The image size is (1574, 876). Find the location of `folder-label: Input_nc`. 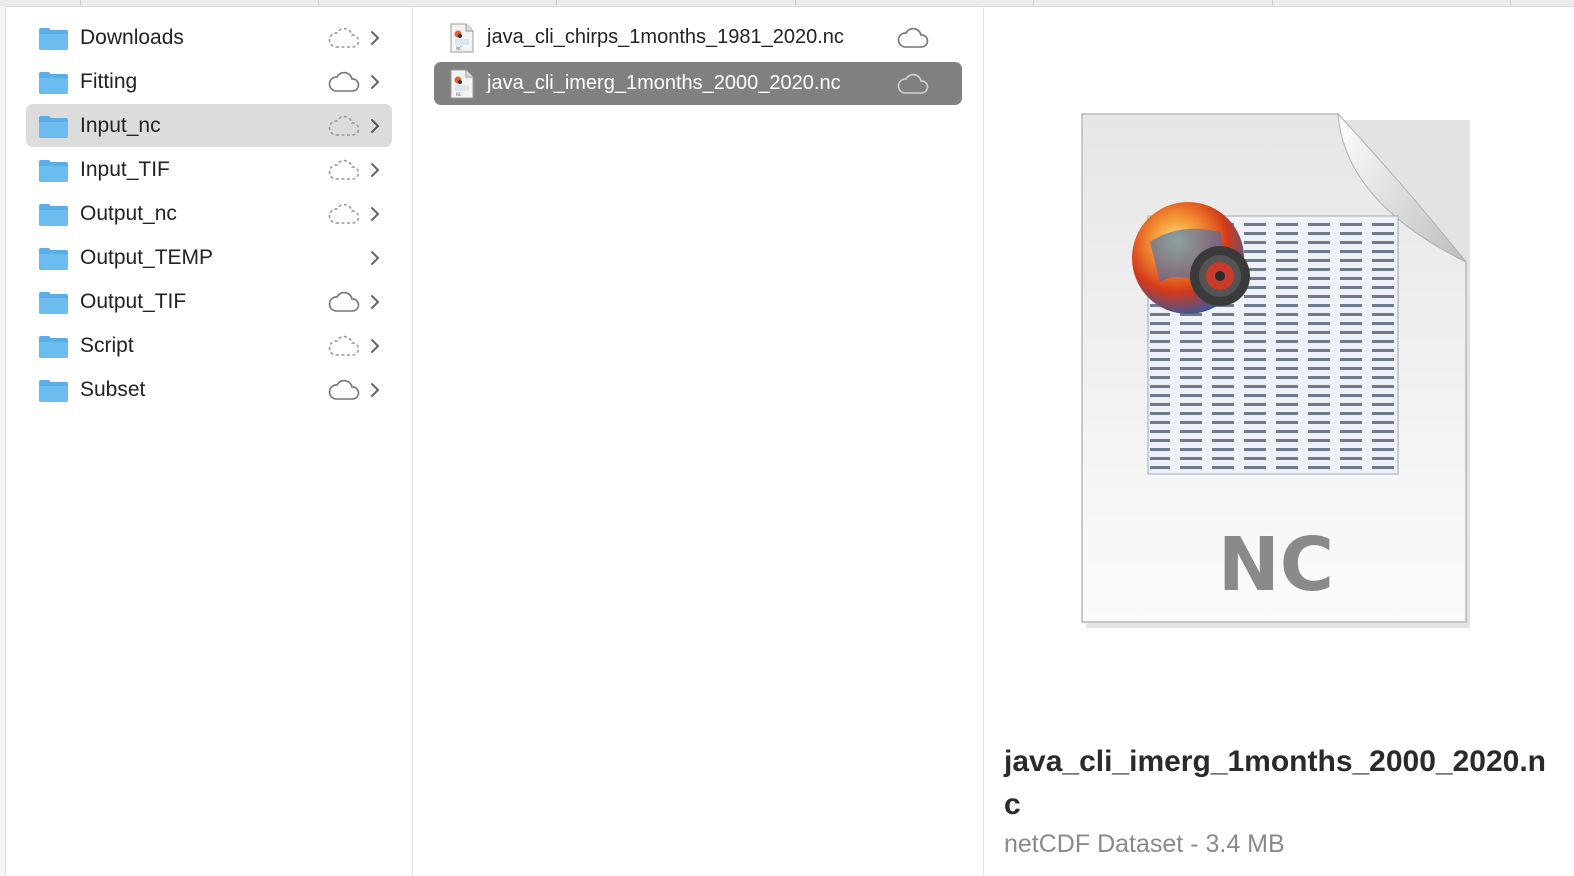

folder-label: Input_nc is located at coordinates (120, 125).